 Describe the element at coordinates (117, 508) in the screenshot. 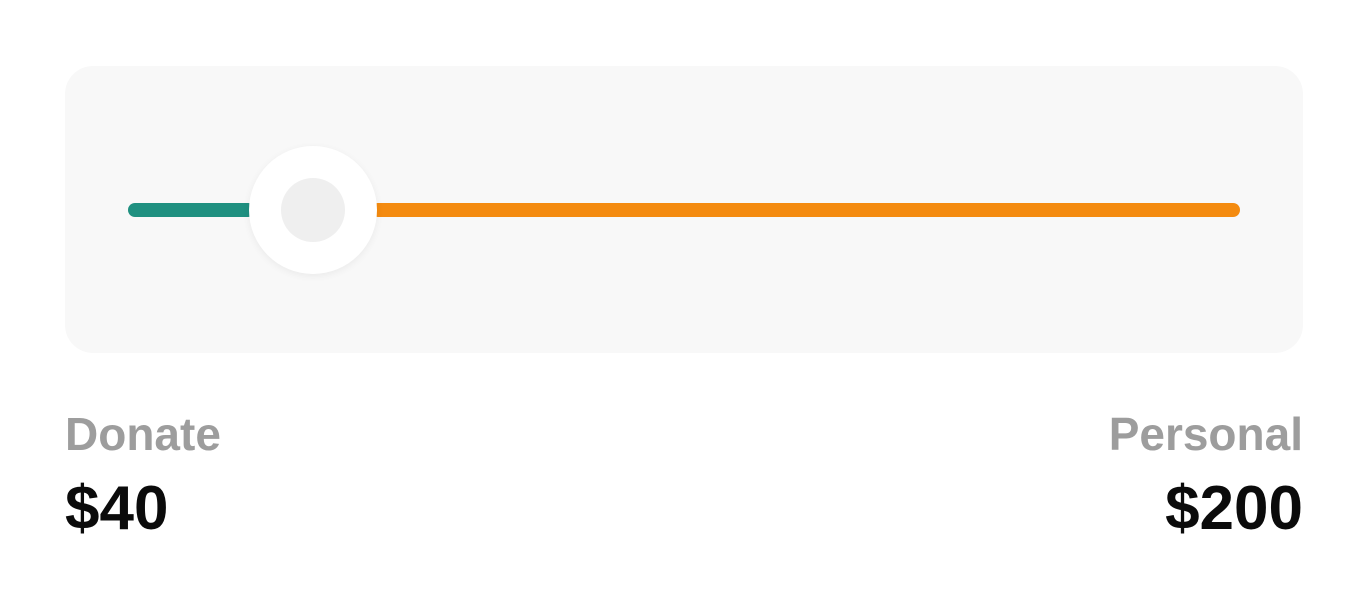

I see `donate-amount: $40` at that location.